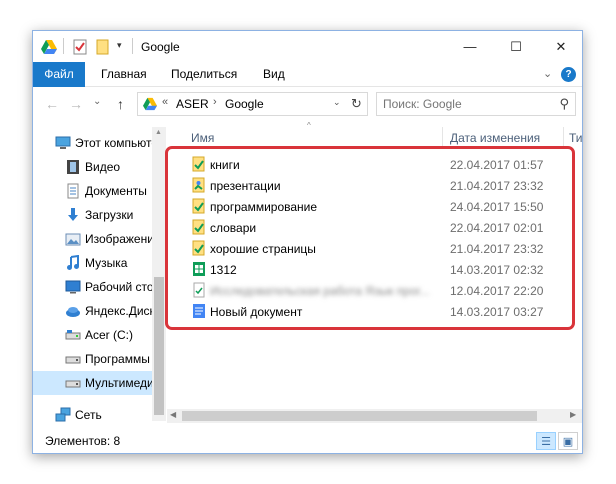 This screenshot has width=616, height=484. I want to click on address-overflow-icon: «, so click(165, 102).